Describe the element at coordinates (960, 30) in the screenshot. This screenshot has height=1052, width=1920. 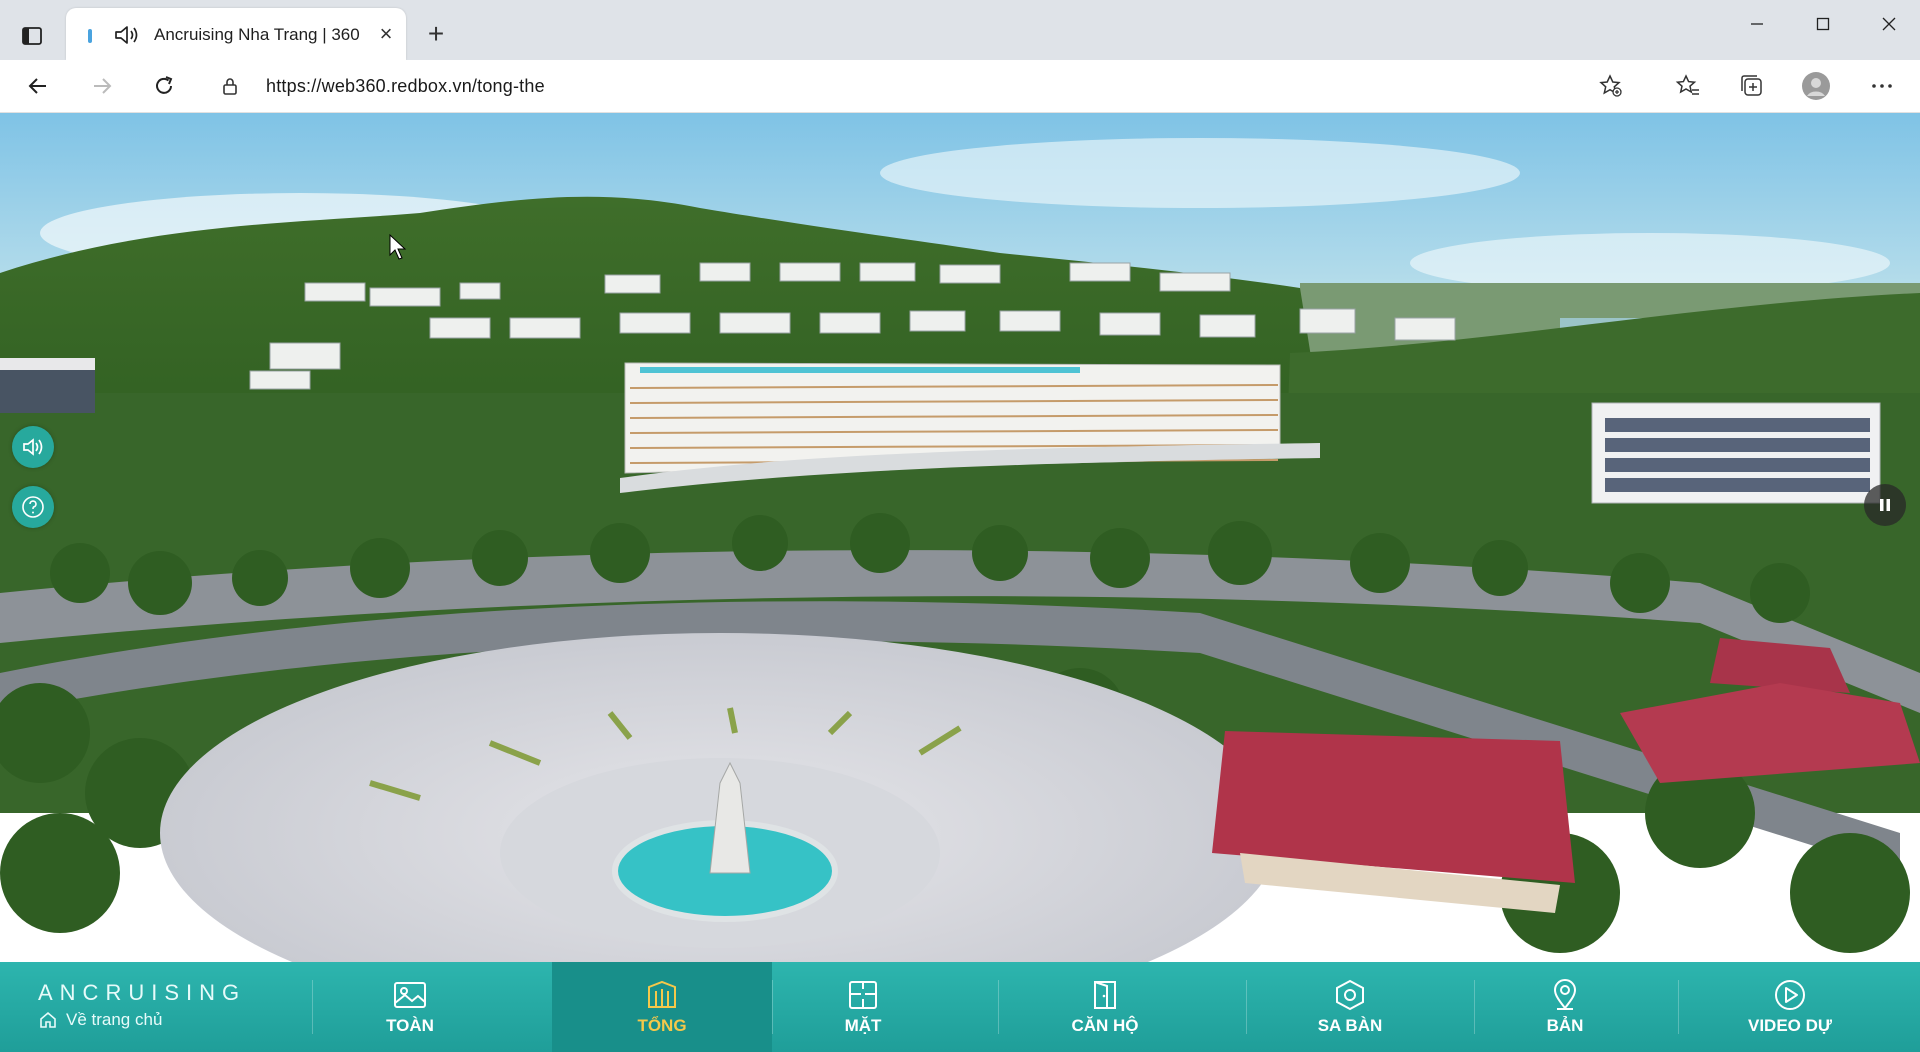
I see `browser-tab-bar: Ancruising Nha Trang | 360 × +` at that location.